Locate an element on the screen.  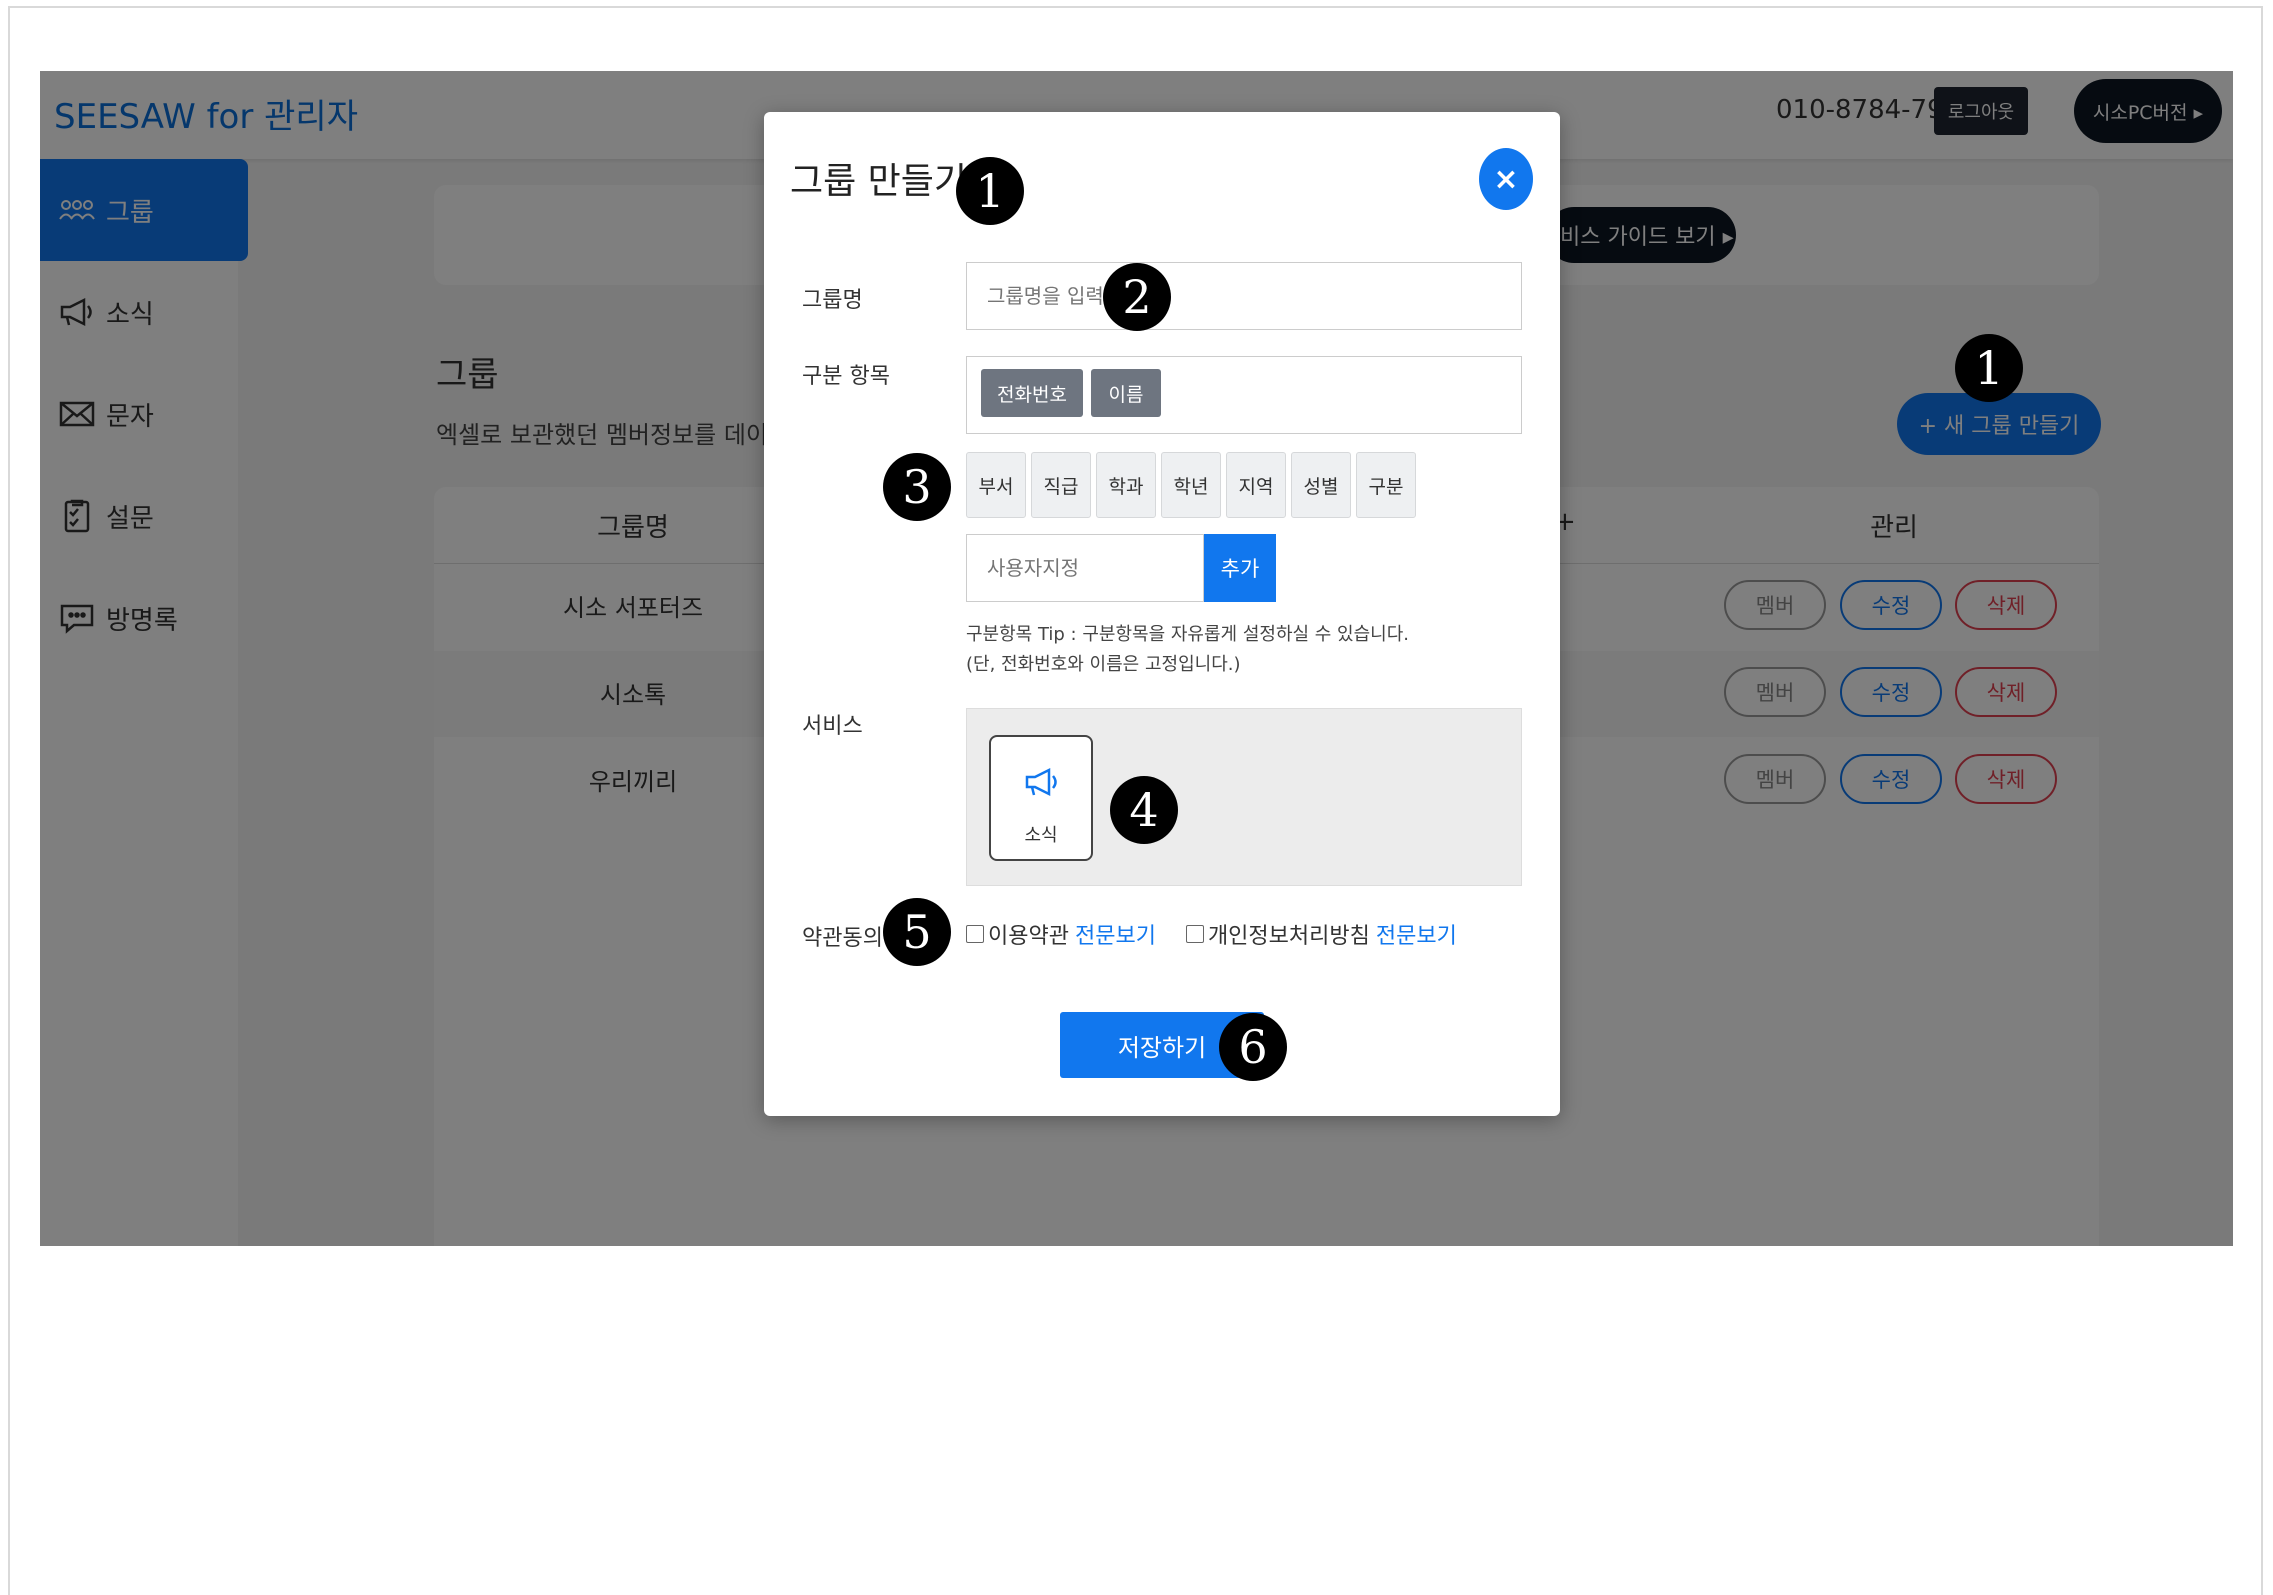
selected-category-box: 전화번호 이름 is located at coordinates (1244, 395).